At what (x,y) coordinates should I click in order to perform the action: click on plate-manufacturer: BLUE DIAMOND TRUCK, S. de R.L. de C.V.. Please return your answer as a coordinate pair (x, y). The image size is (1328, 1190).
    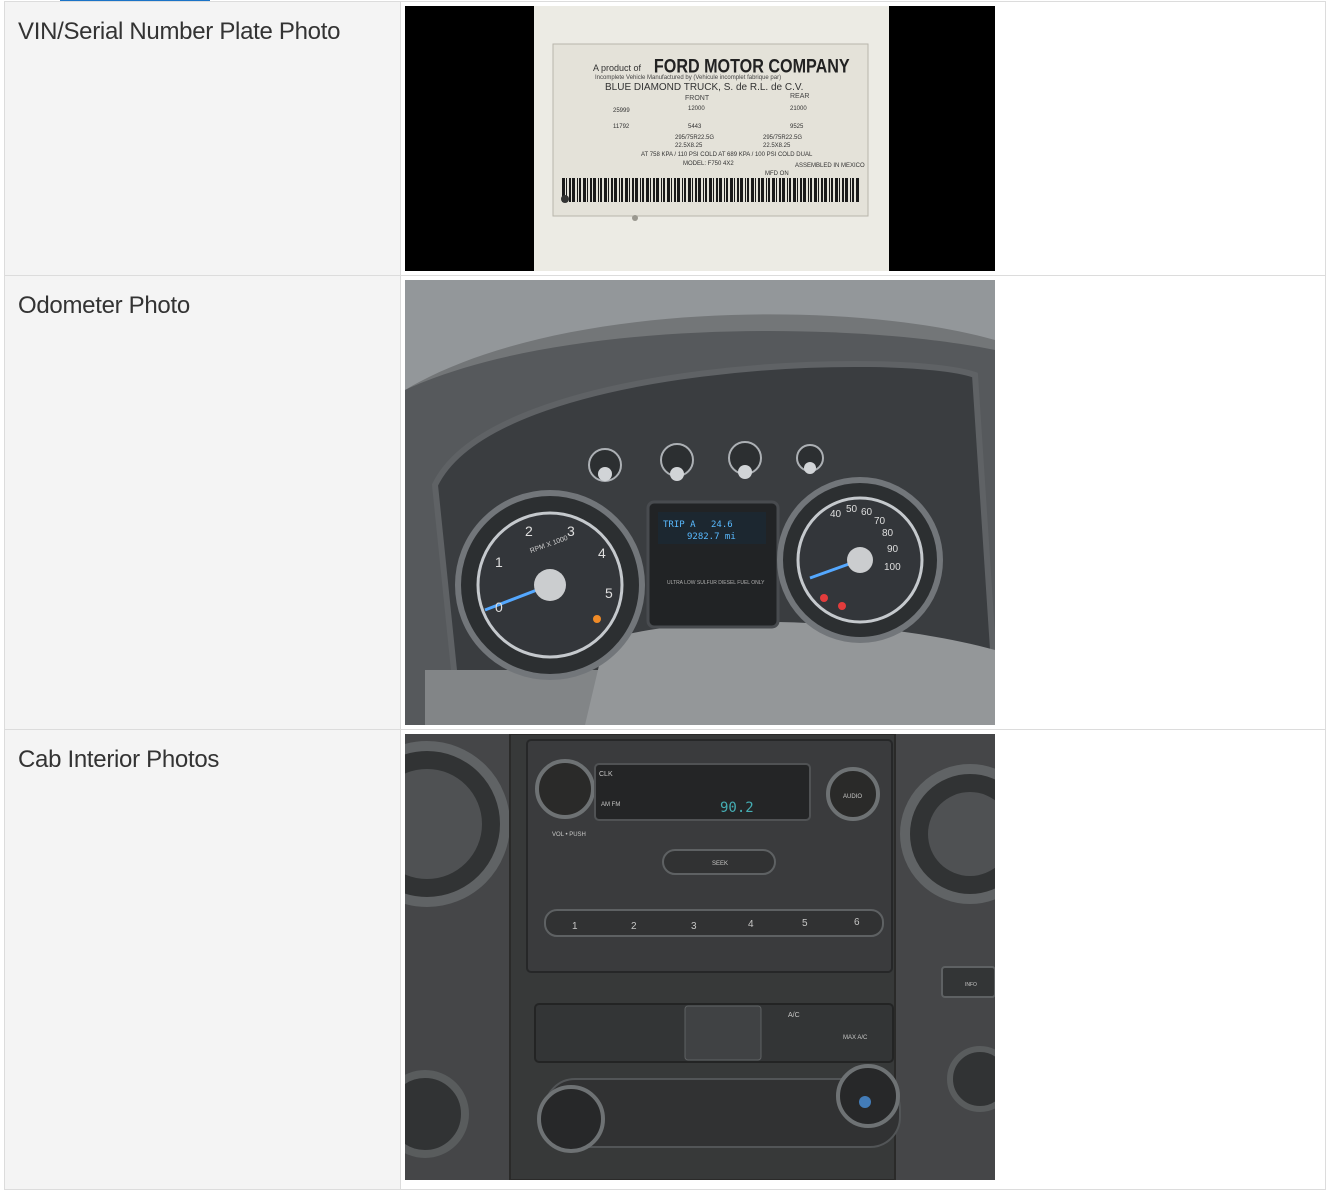
    Looking at the image, I should click on (704, 87).